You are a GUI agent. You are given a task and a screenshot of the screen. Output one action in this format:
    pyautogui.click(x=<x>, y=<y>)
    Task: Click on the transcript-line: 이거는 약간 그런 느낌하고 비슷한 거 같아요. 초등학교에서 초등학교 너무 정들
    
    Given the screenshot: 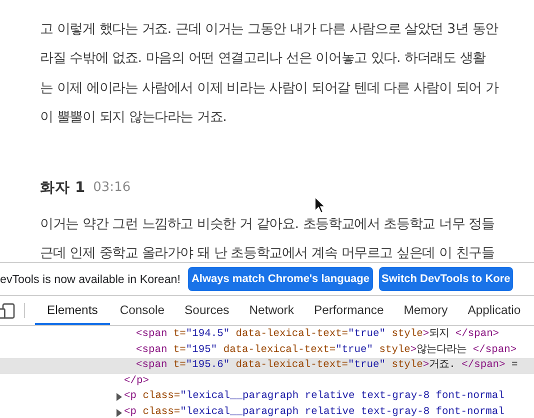 What is the action you would take?
    pyautogui.click(x=267, y=225)
    